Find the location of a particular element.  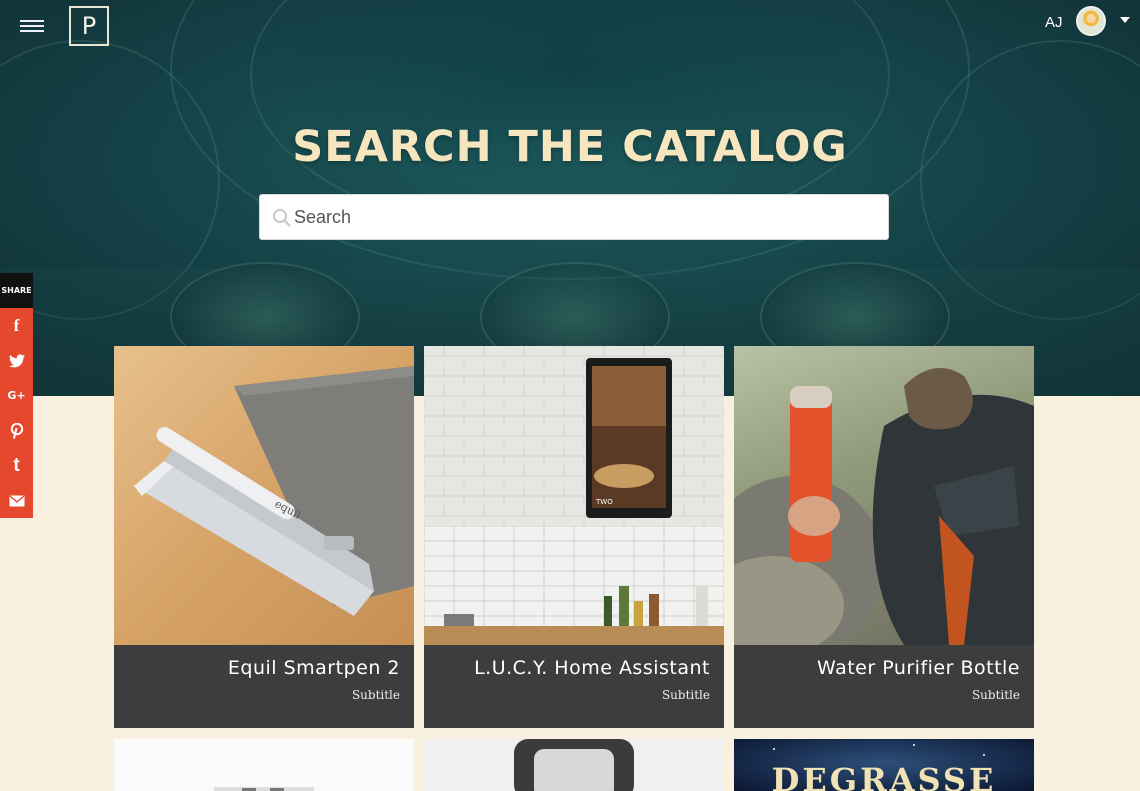

search-icon is located at coordinates (282, 218).